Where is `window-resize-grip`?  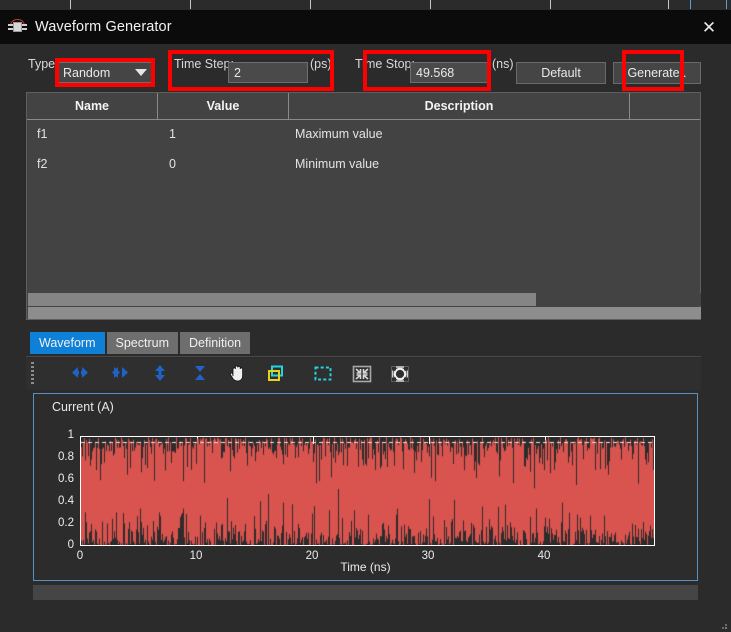
window-resize-grip is located at coordinates (723, 624).